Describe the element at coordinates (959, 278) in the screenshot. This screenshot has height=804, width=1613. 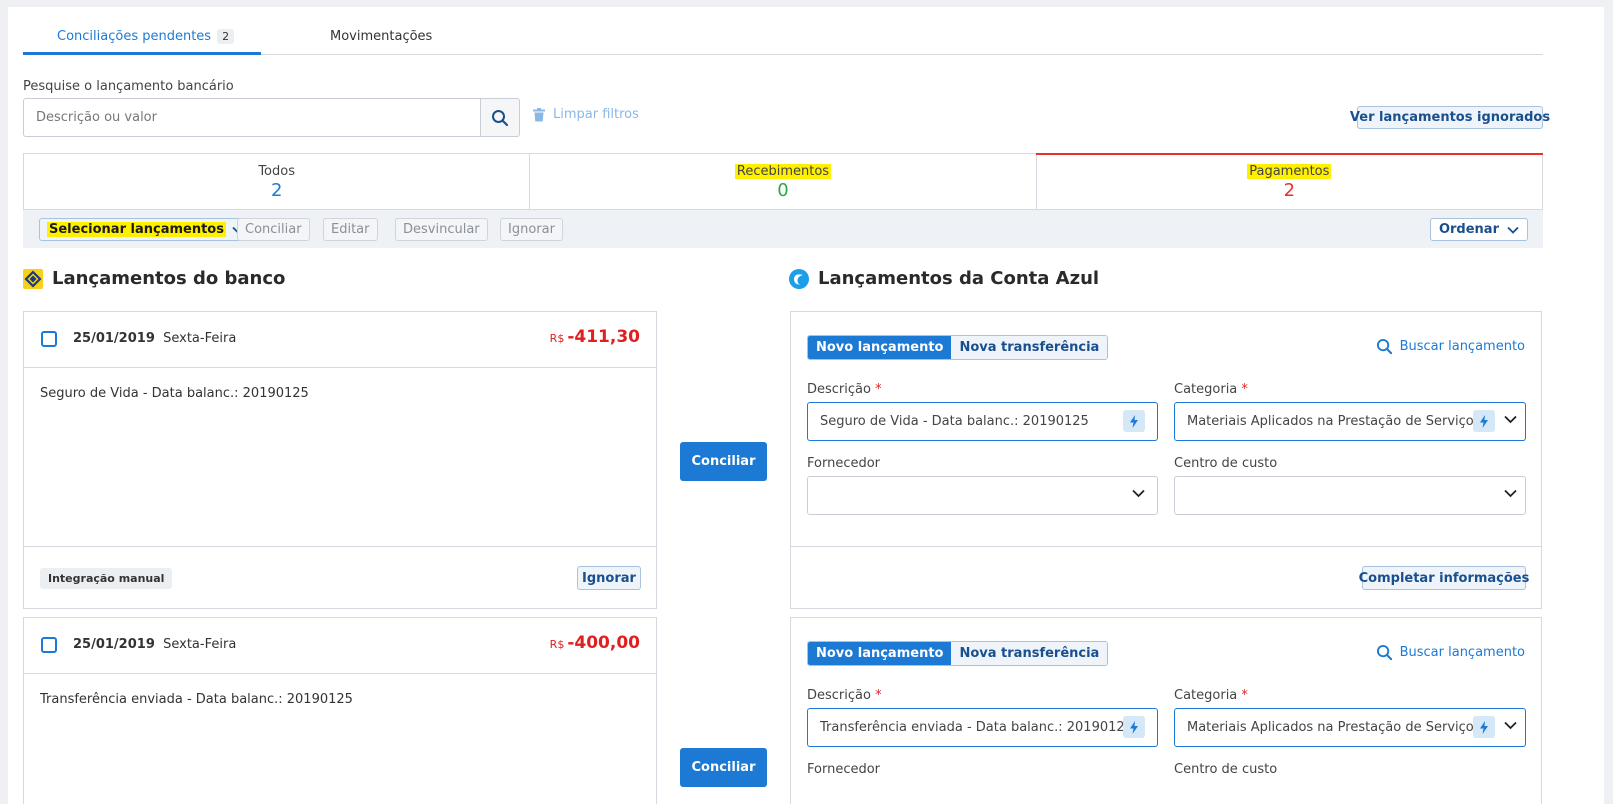
I see `contaazul-section-label: Lançamentos da Conta Azul` at that location.